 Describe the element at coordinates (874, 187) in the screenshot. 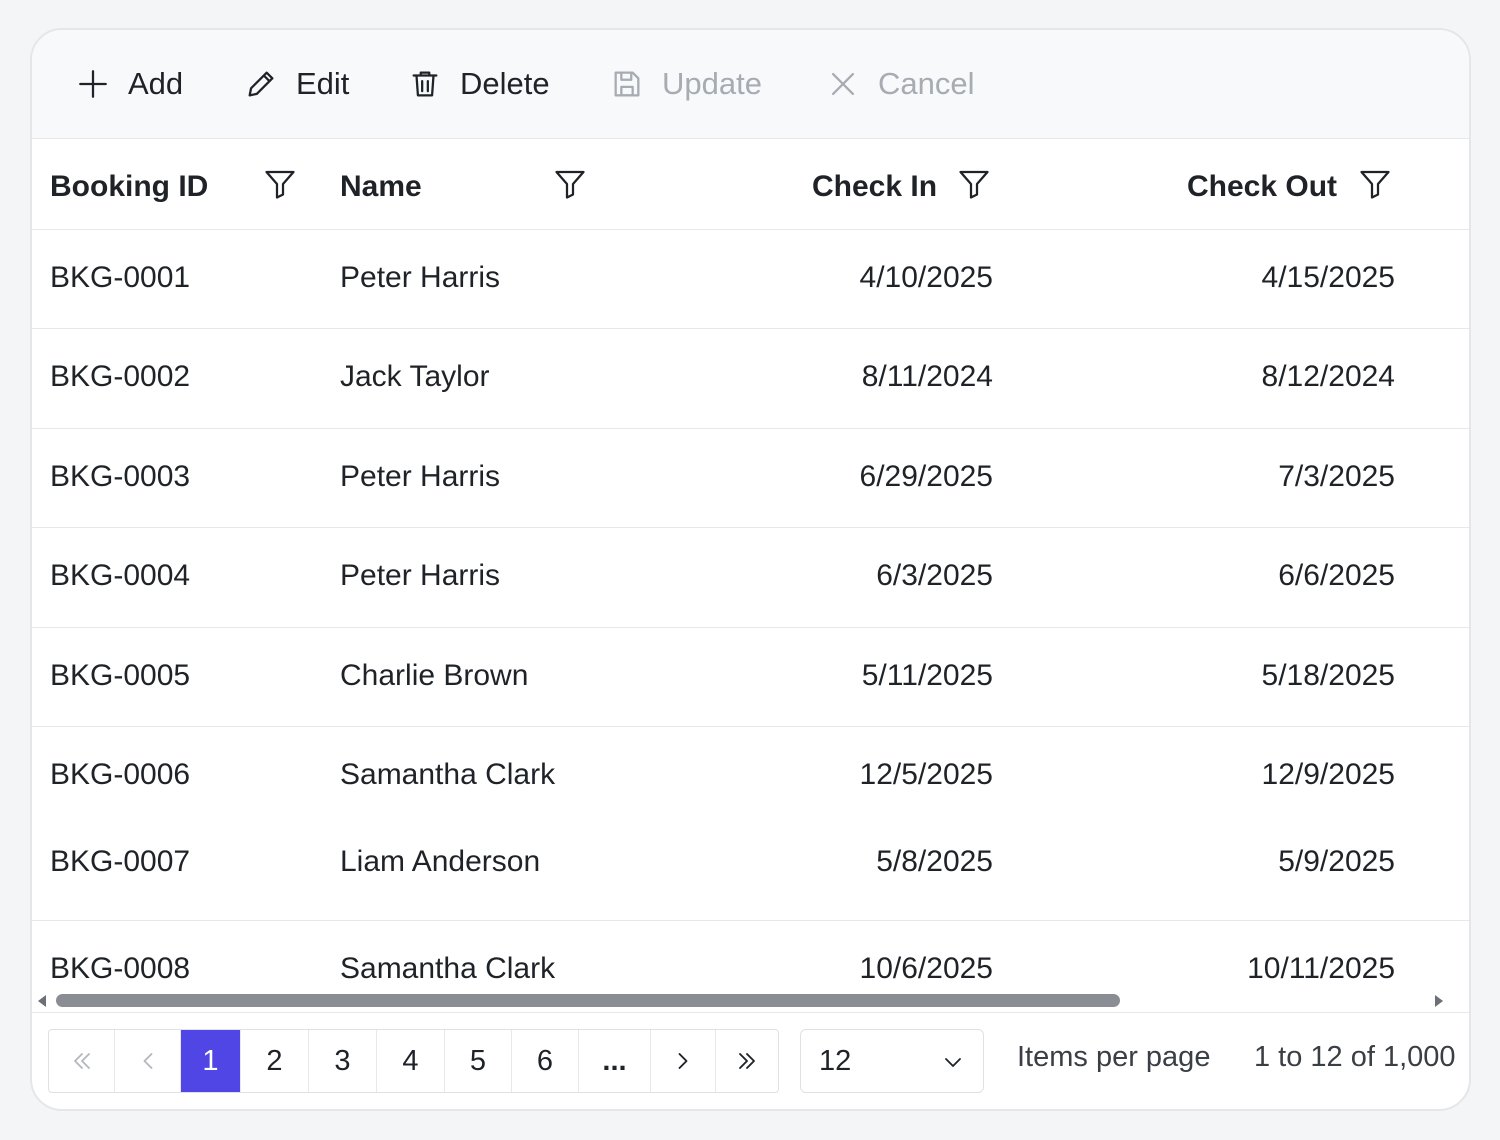

I see `column-header-check-in: Check In` at that location.